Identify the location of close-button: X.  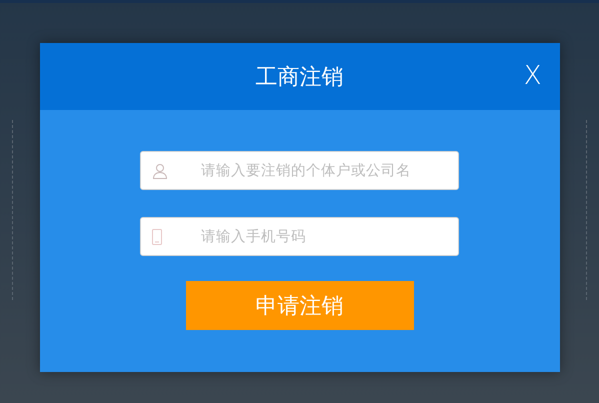
(533, 76).